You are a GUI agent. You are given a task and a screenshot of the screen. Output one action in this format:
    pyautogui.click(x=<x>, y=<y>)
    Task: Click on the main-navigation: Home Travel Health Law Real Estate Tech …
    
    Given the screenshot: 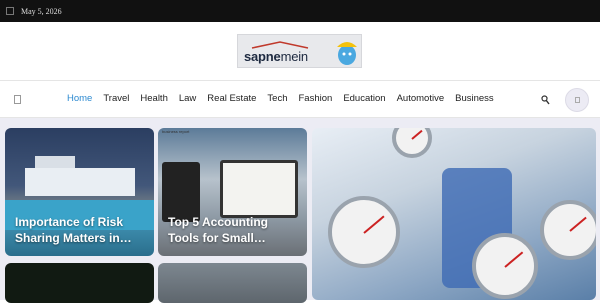 What is the action you would take?
    pyautogui.click(x=300, y=99)
    